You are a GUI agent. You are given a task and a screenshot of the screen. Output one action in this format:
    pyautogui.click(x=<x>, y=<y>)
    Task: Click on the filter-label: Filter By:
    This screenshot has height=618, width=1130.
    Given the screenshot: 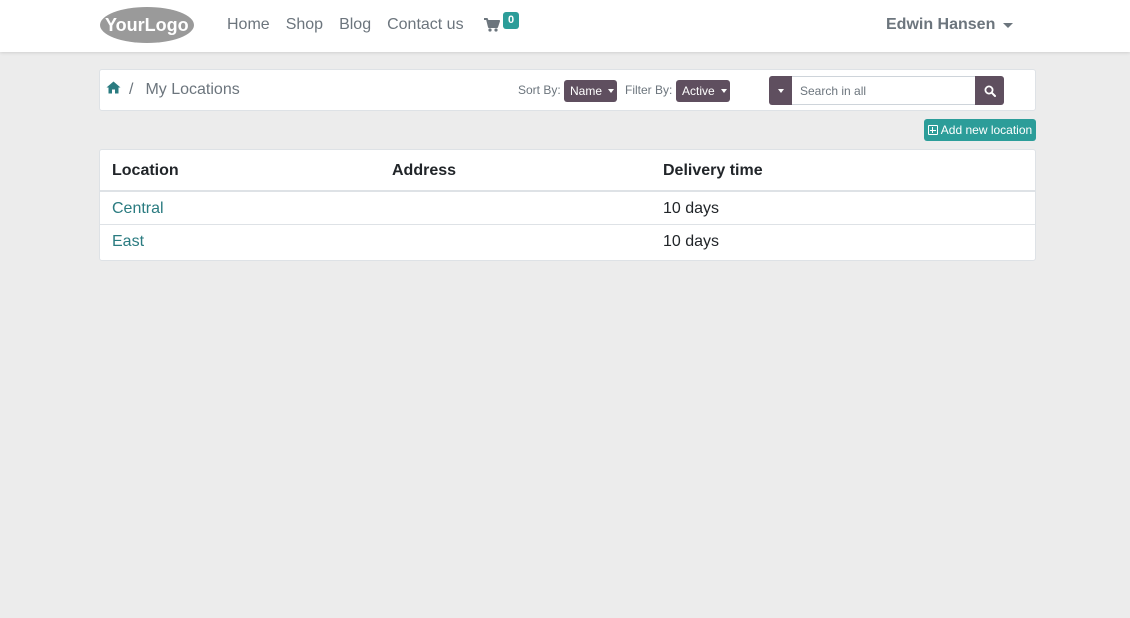 What is the action you would take?
    pyautogui.click(x=649, y=90)
    